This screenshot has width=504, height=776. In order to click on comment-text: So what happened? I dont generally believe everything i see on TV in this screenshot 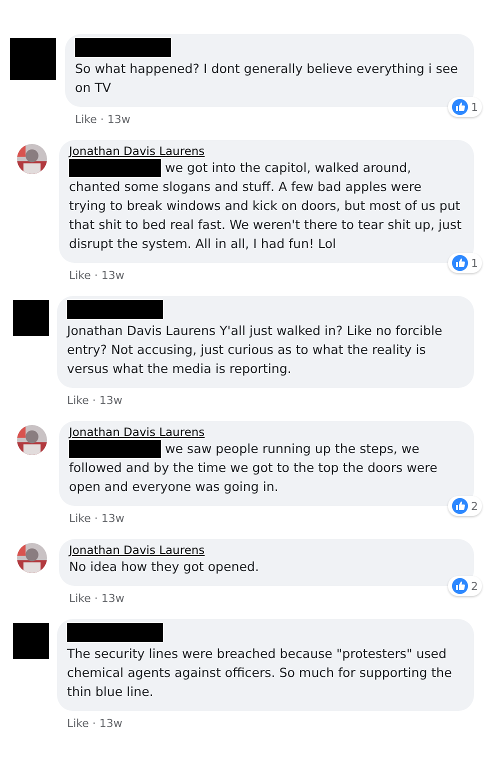, I will do `click(267, 78)`.